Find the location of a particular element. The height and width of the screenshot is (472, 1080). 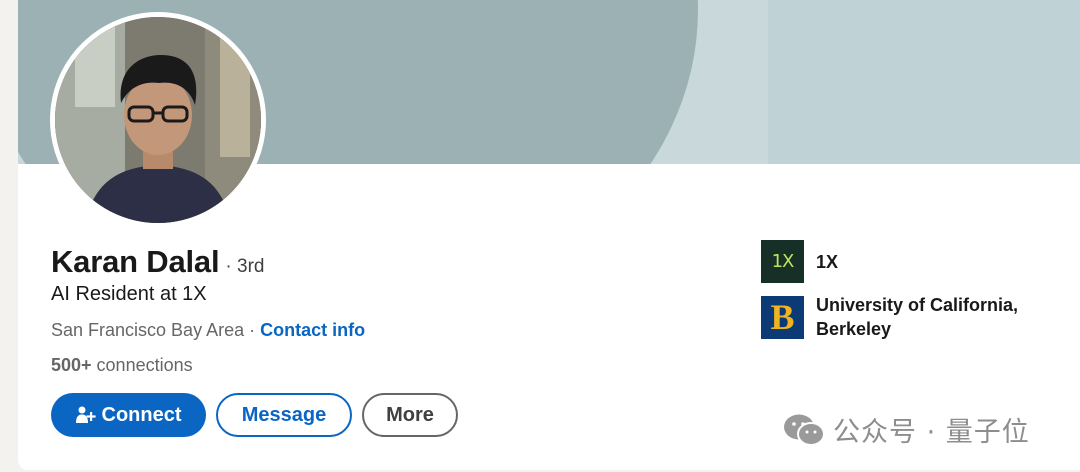

org-name: University of California, Berkeley is located at coordinates (917, 317).